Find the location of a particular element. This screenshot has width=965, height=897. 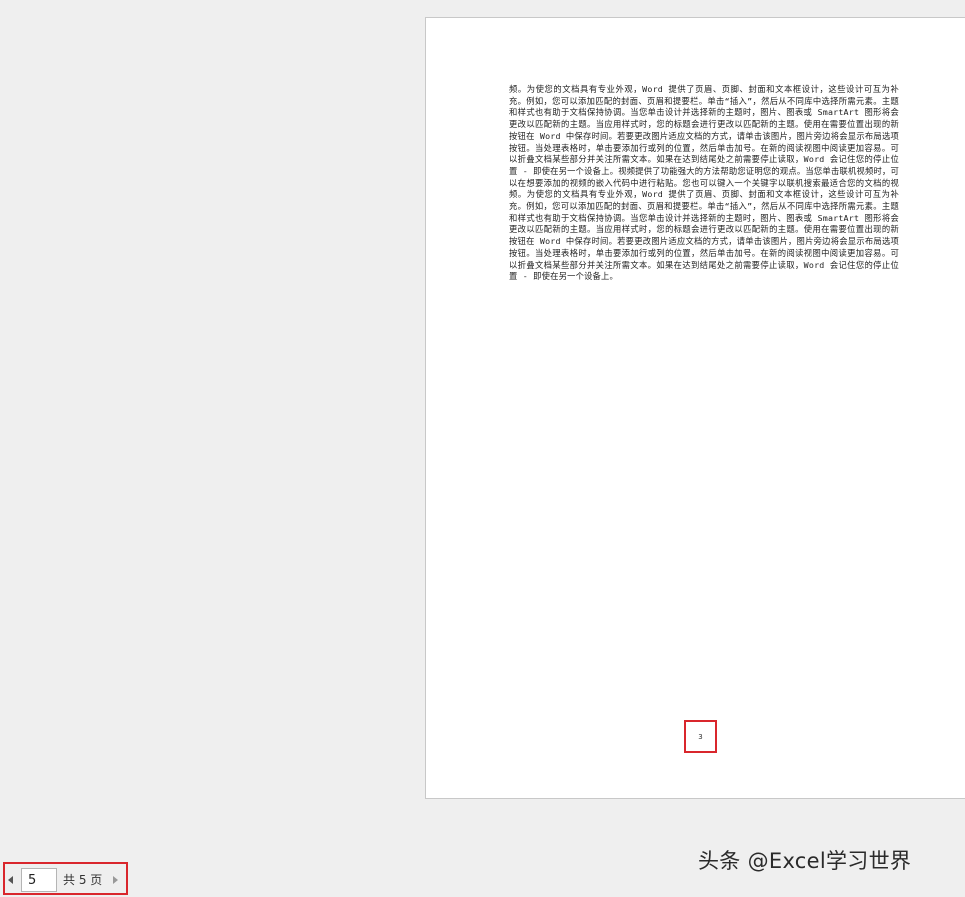

page-number: 3 is located at coordinates (700, 736).